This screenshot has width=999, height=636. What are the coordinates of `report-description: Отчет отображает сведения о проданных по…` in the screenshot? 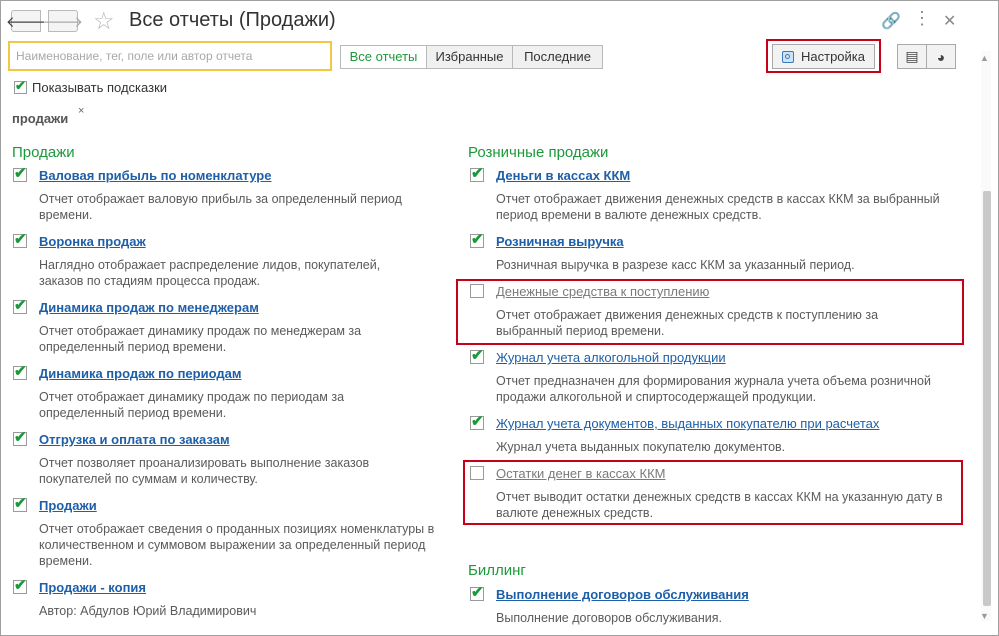 It's located at (237, 545).